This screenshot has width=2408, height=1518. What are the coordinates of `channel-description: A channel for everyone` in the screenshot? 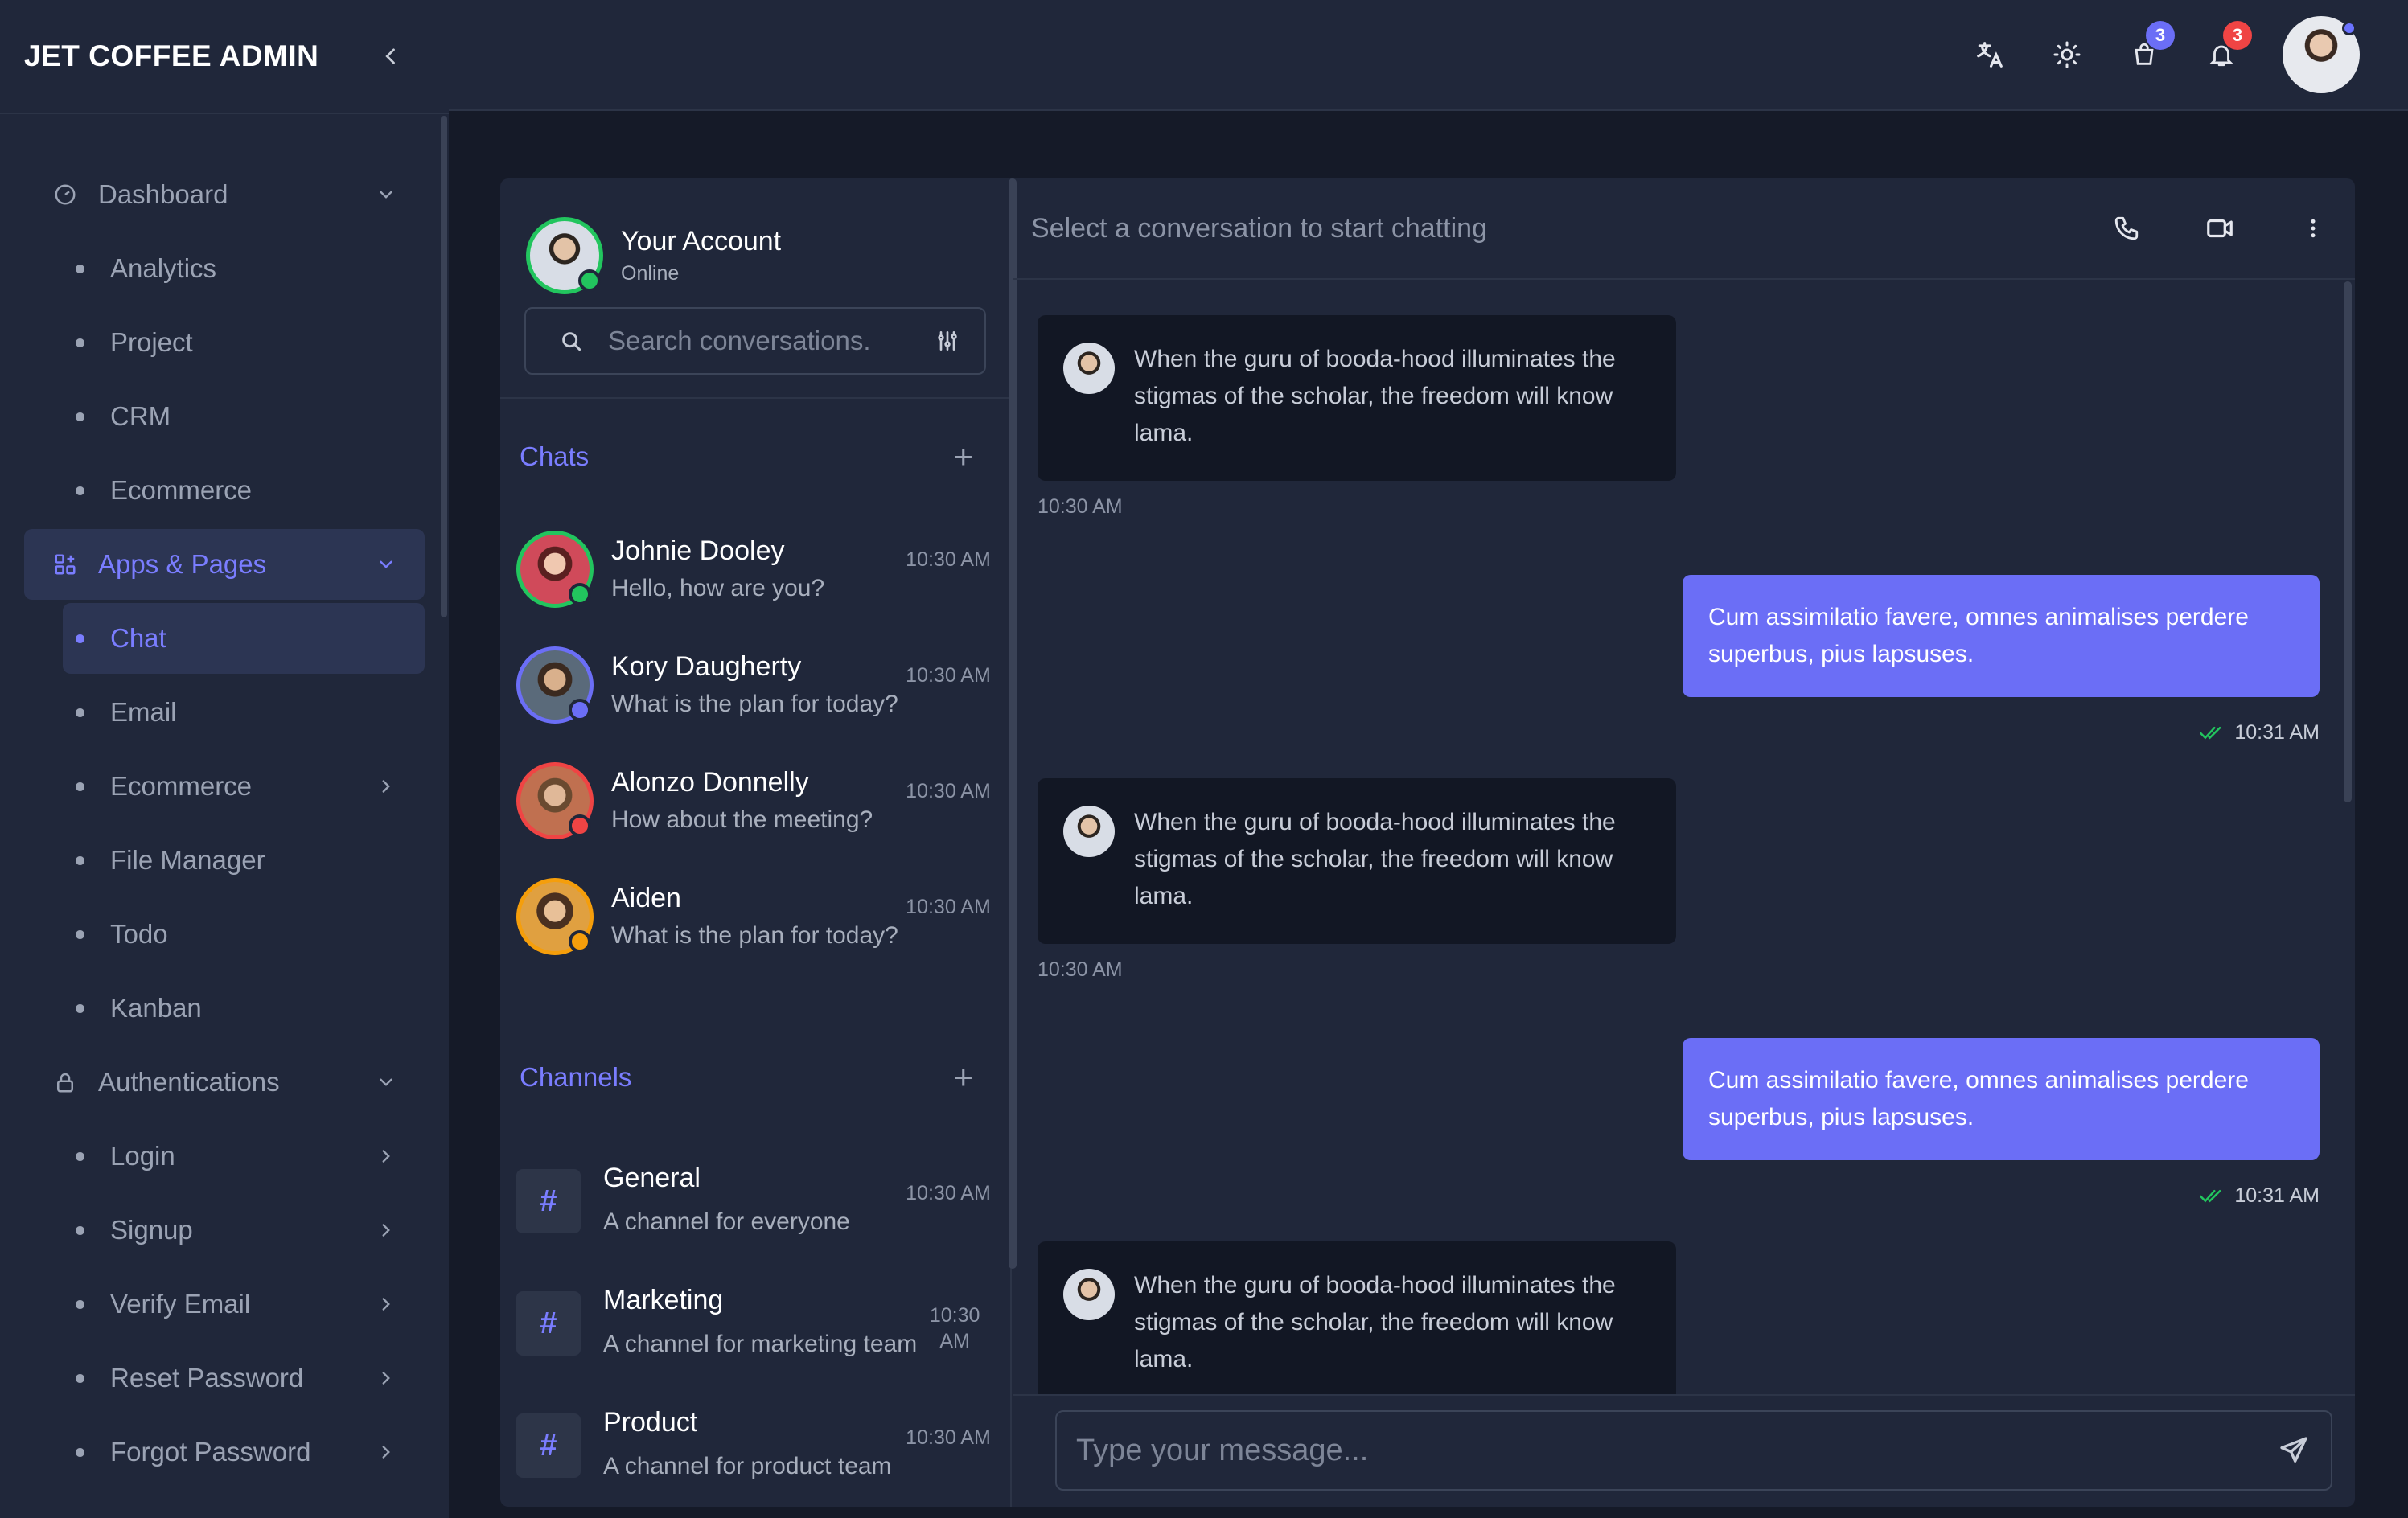 It's located at (726, 1222).